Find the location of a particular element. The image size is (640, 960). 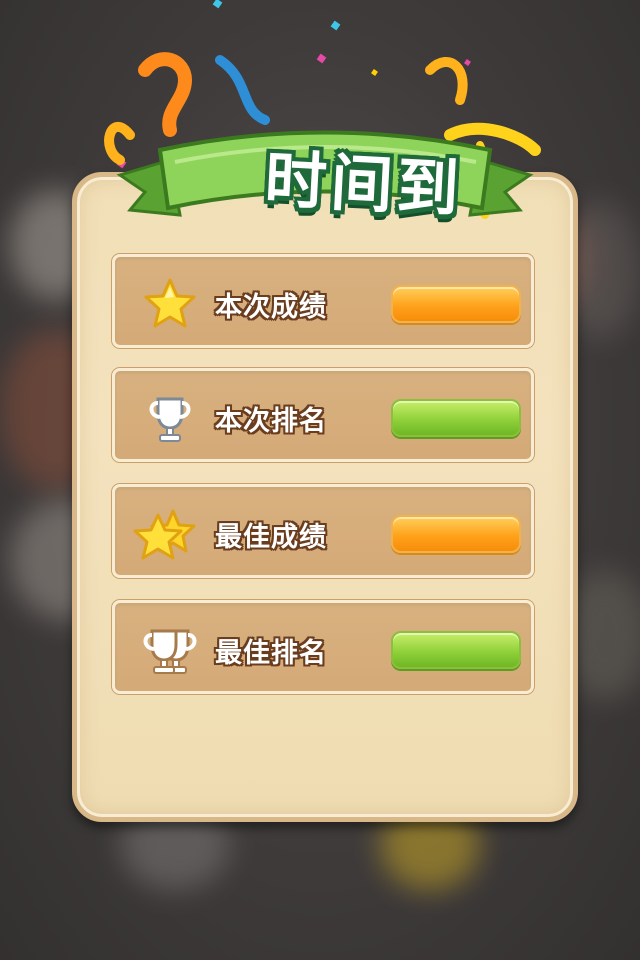

row-label: 本次成绩 is located at coordinates (271, 307).